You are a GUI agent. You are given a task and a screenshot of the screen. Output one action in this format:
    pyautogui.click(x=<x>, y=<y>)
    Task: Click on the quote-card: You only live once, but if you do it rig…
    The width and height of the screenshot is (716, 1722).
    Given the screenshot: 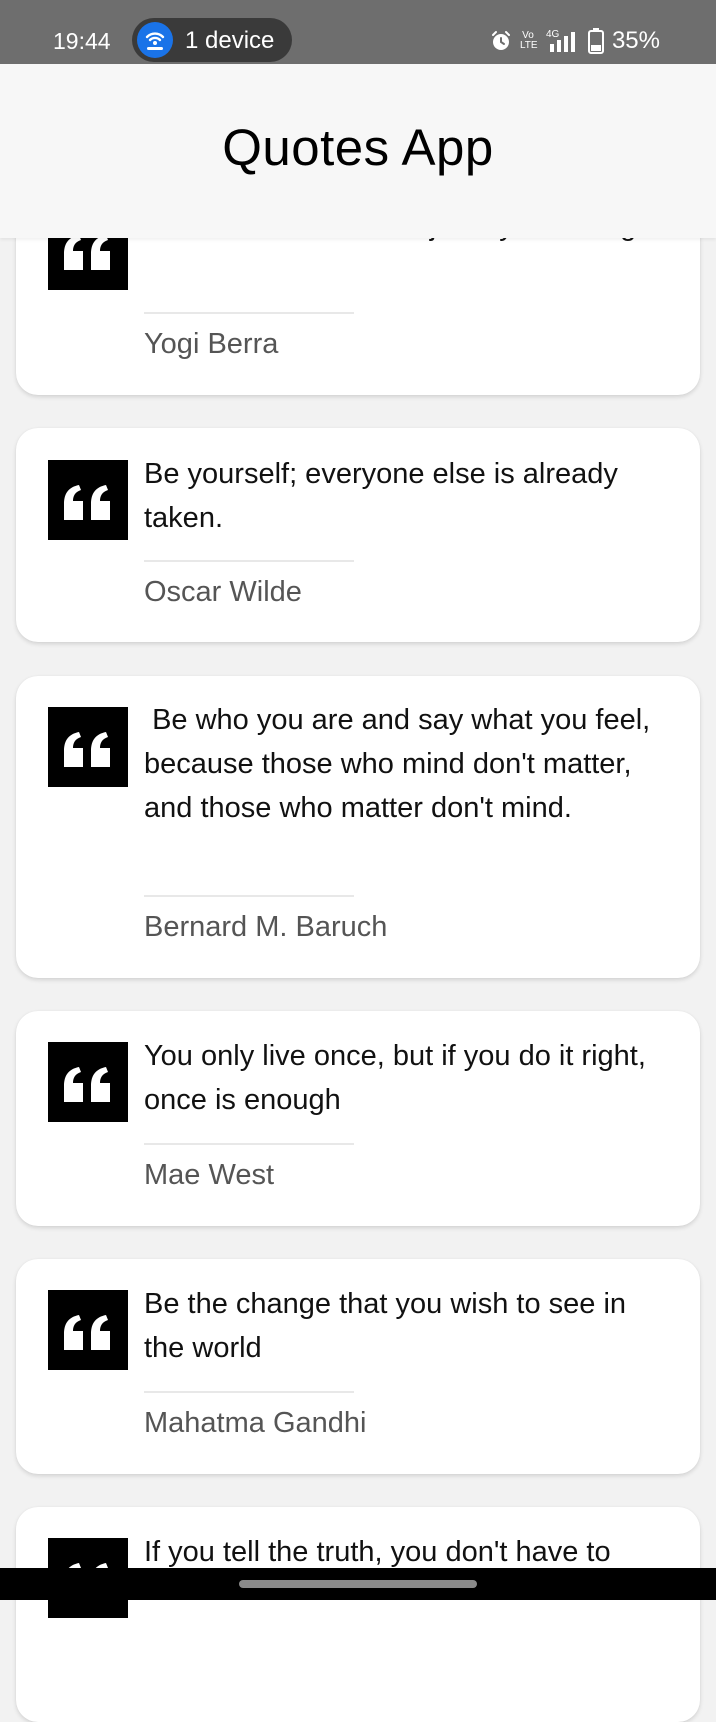 What is the action you would take?
    pyautogui.click(x=358, y=1118)
    